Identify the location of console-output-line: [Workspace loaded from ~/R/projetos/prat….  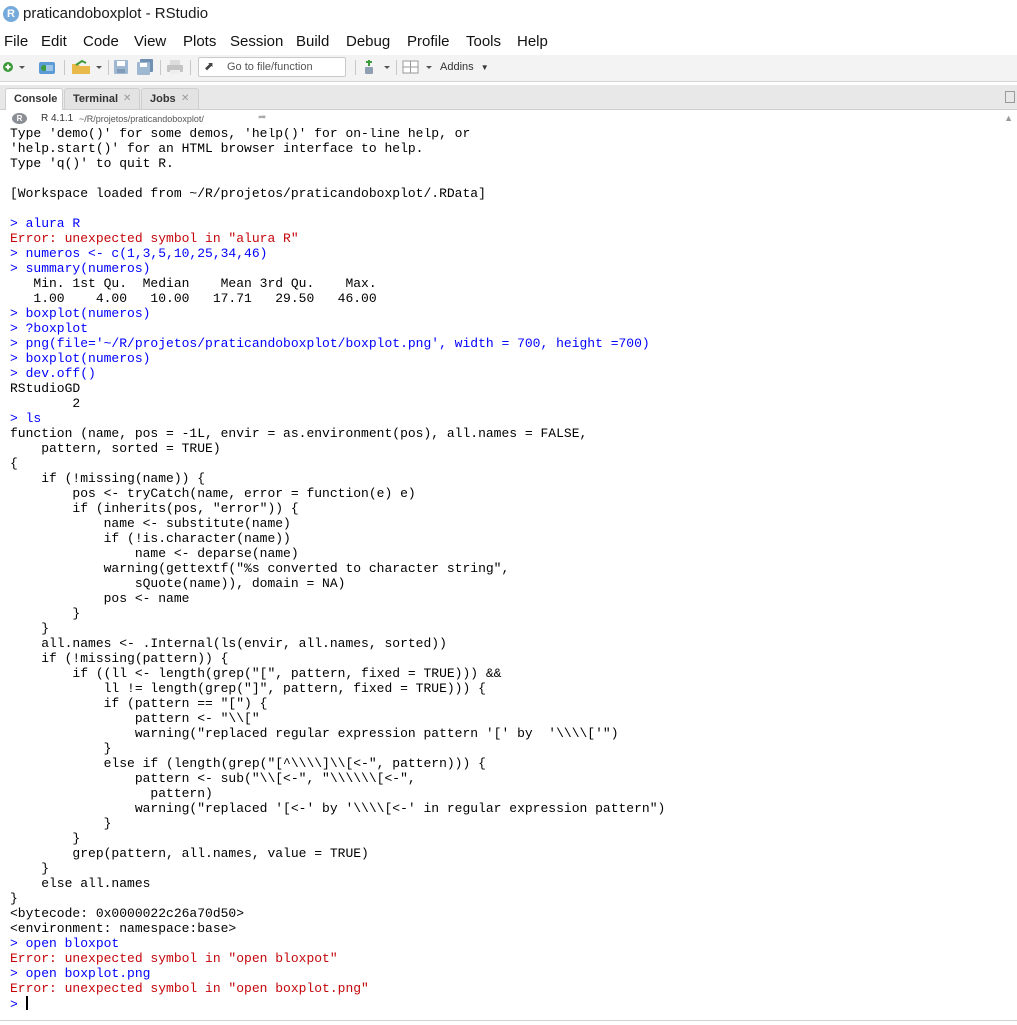
(248, 193).